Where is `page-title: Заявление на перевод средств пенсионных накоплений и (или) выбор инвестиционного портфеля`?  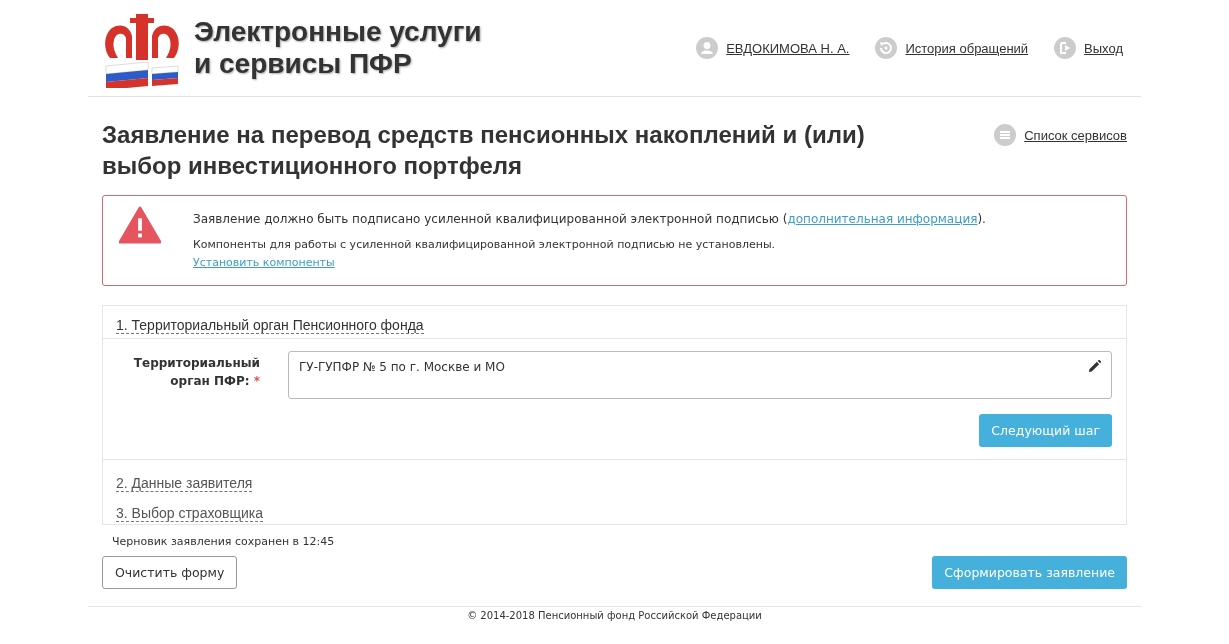
page-title: Заявление на перевод средств пенсионных накоплений и (или) выбор инвестиционного портфеля is located at coordinates (484, 150).